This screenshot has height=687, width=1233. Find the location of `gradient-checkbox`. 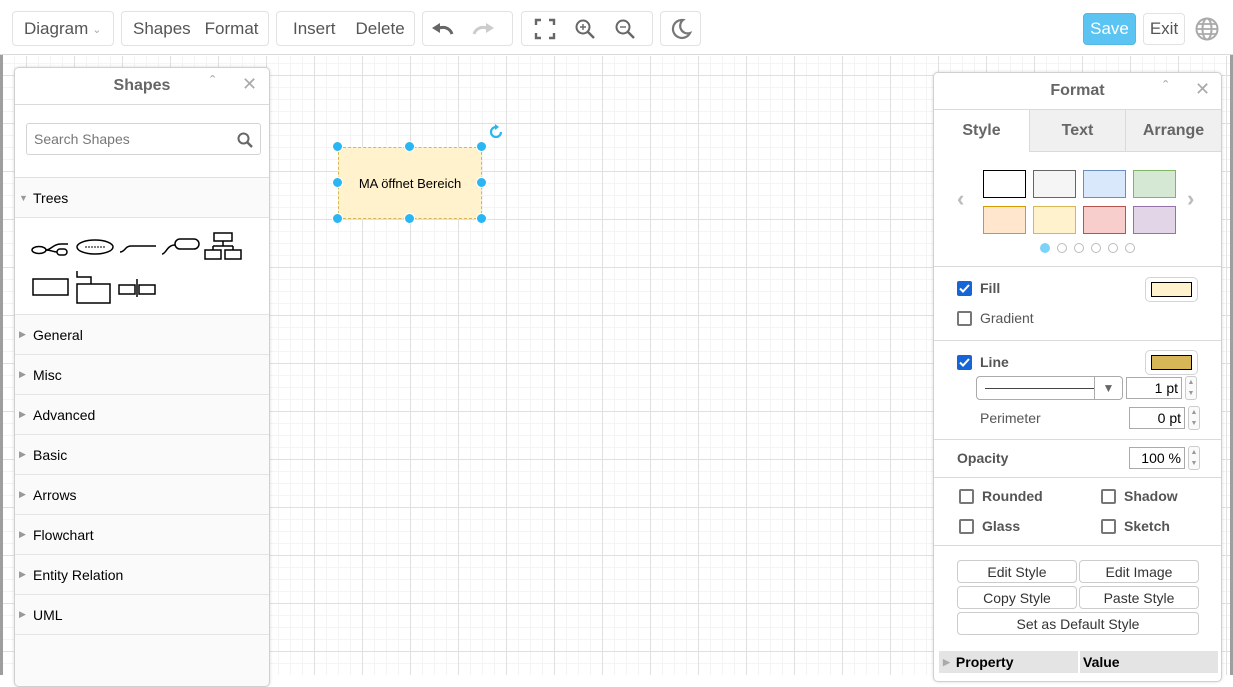

gradient-checkbox is located at coordinates (964, 318).